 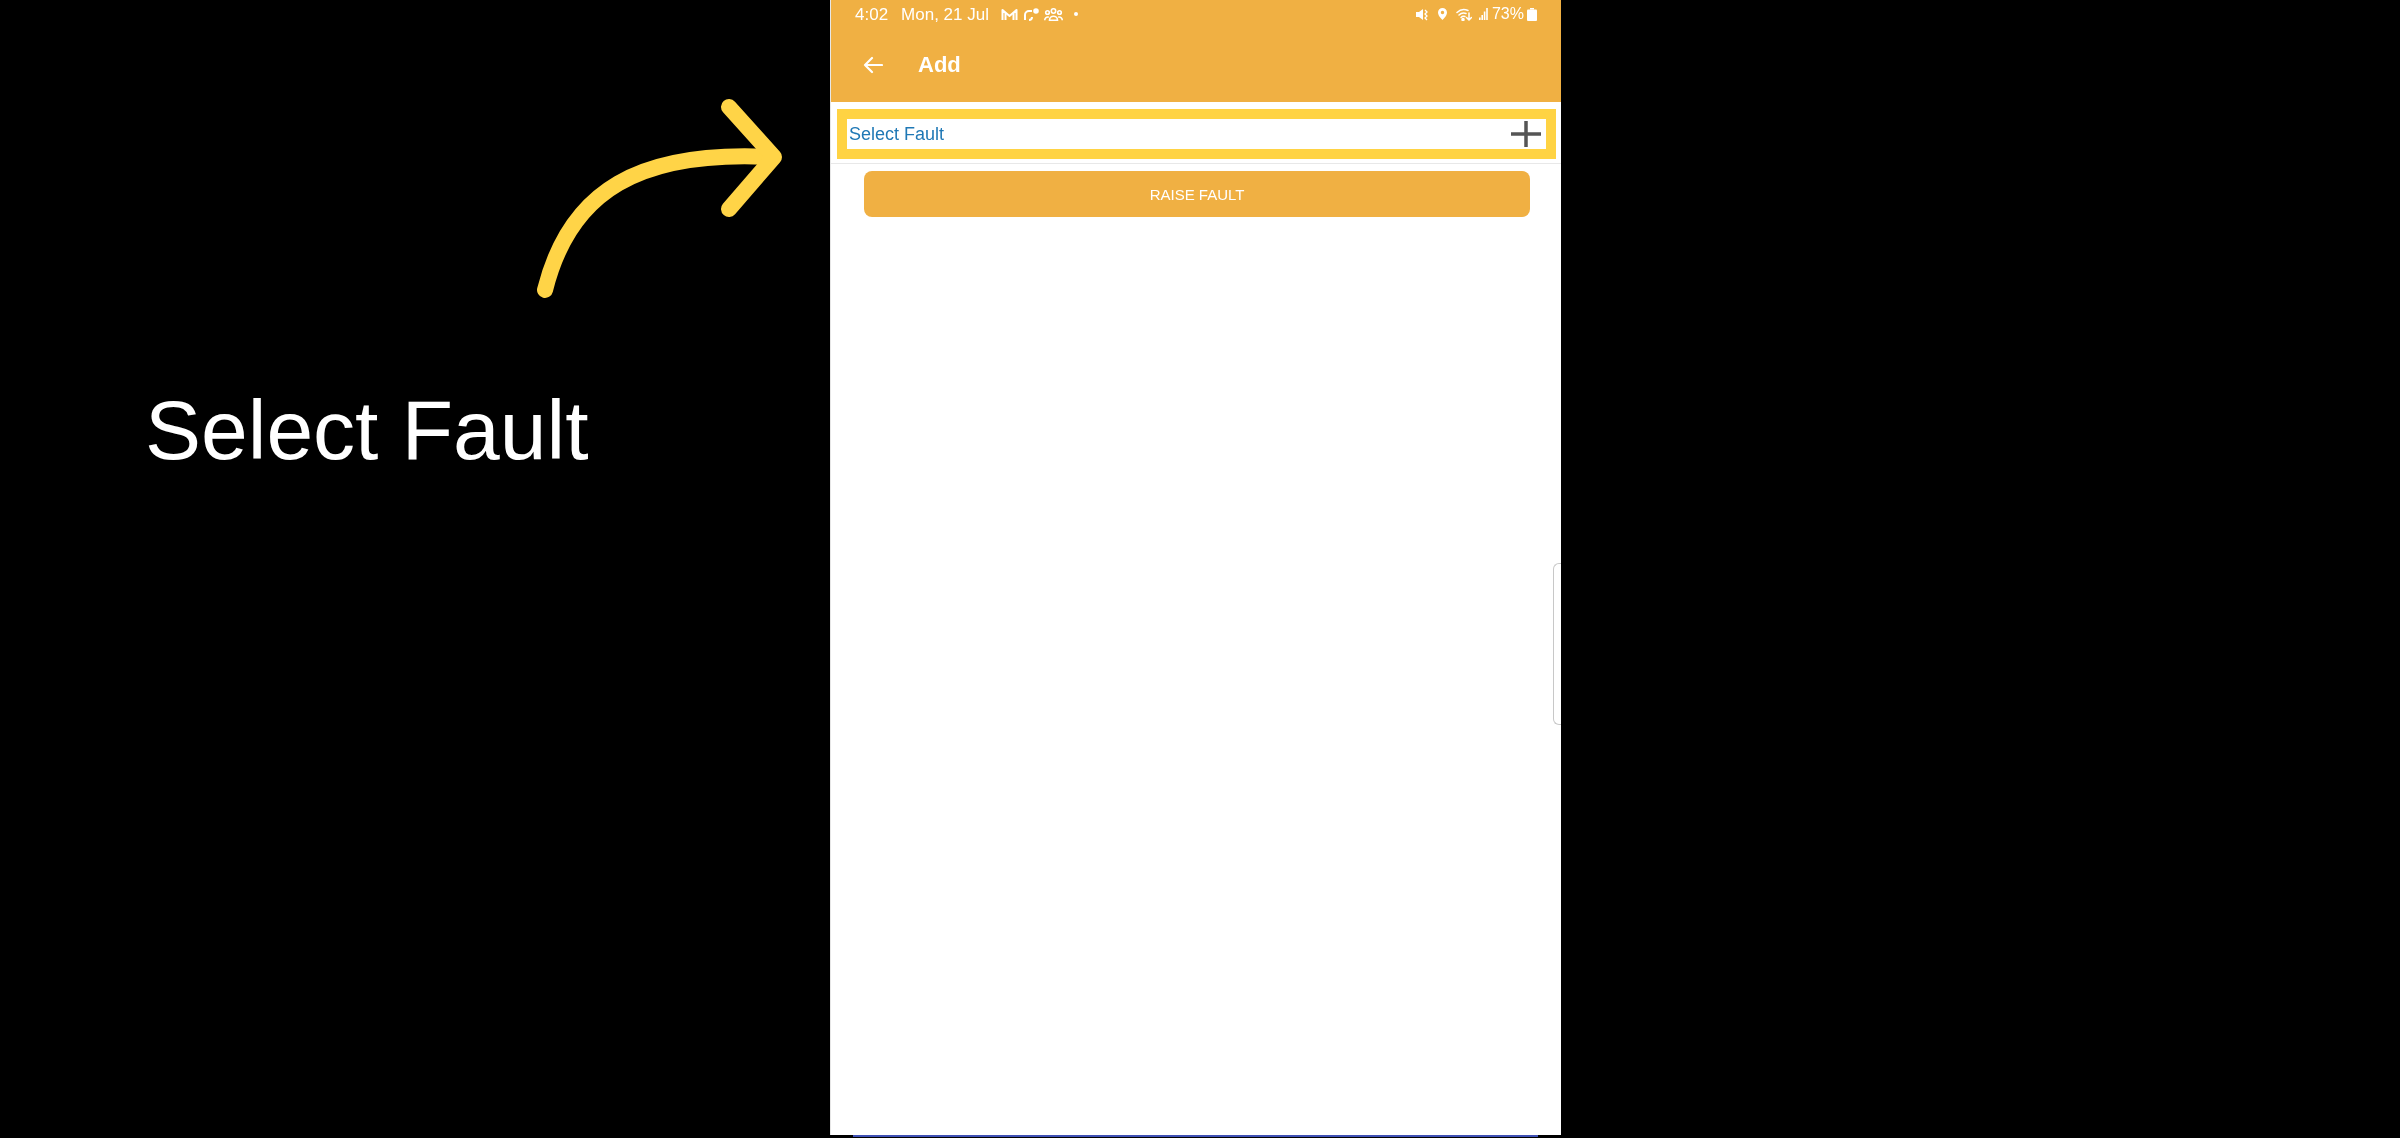 What do you see at coordinates (872, 14) in the screenshot?
I see `status-time: 4:02` at bounding box center [872, 14].